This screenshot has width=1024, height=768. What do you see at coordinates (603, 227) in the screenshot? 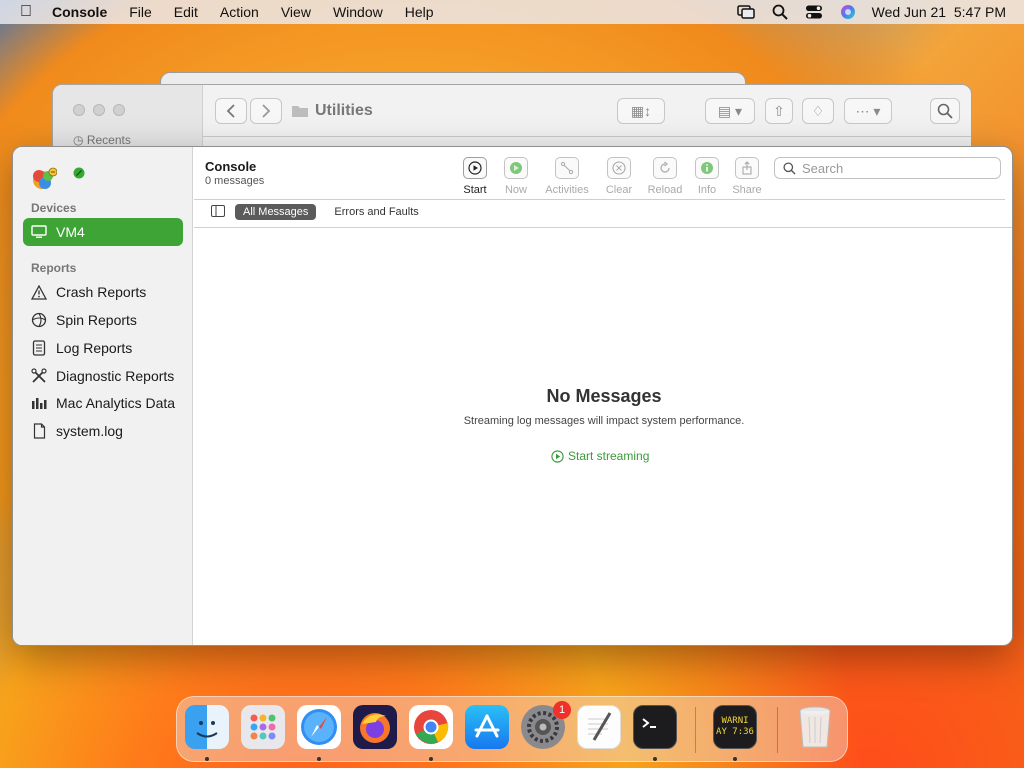
I see `list-divider` at bounding box center [603, 227].